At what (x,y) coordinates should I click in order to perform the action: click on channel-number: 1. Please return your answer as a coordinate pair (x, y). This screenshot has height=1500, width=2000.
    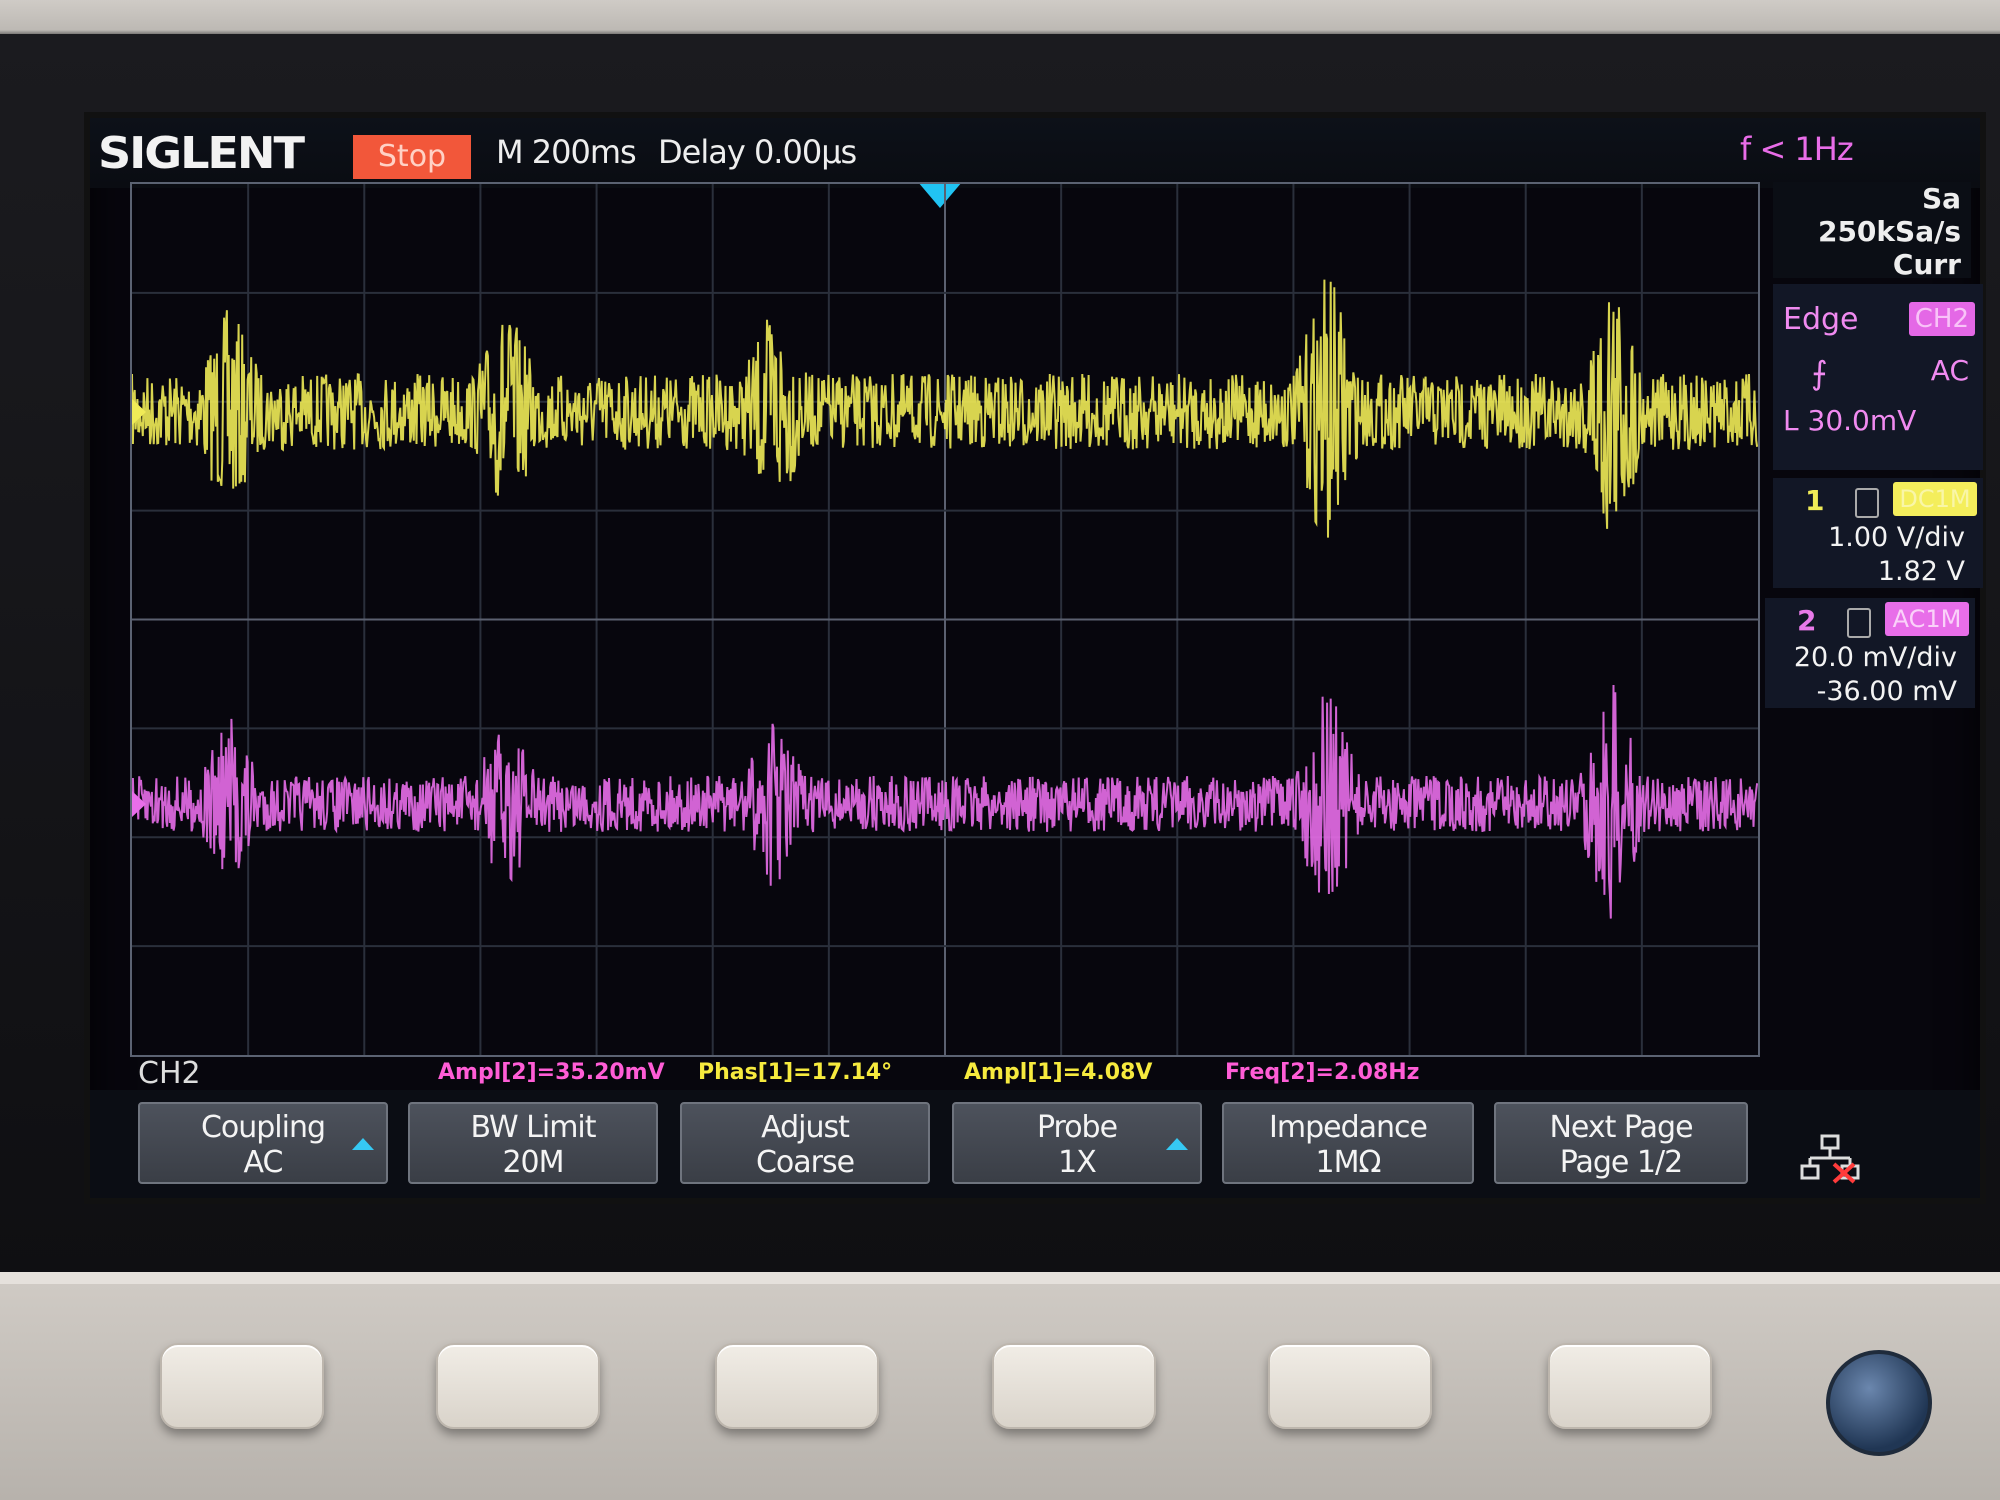
    Looking at the image, I should click on (1815, 500).